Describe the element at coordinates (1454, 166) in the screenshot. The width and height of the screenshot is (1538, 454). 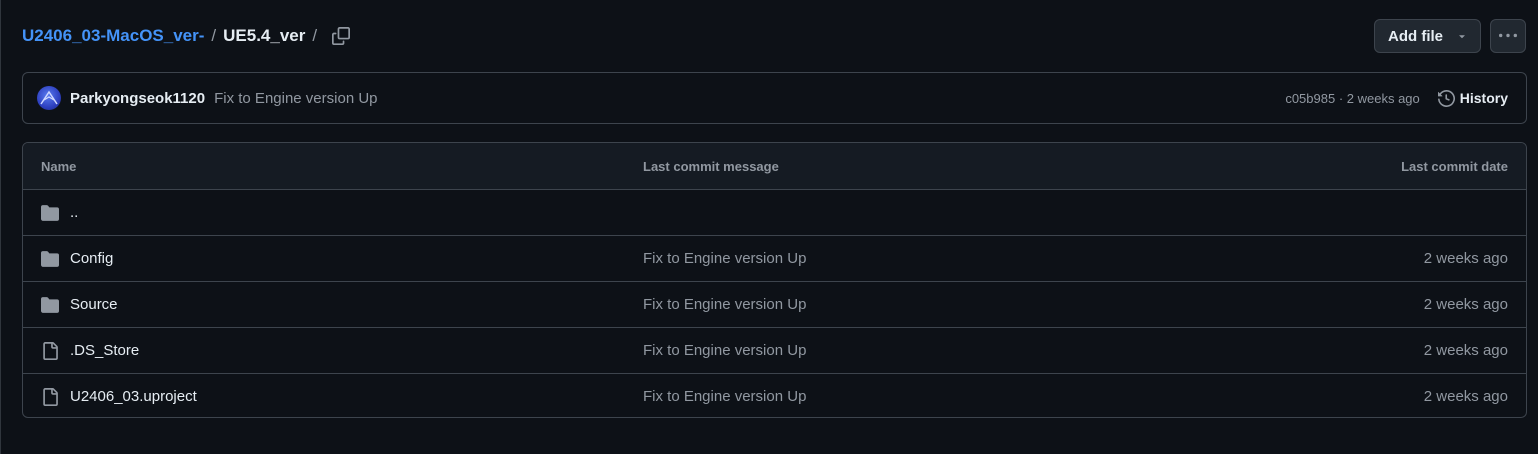
I see `column-header-date: Last commit date` at that location.